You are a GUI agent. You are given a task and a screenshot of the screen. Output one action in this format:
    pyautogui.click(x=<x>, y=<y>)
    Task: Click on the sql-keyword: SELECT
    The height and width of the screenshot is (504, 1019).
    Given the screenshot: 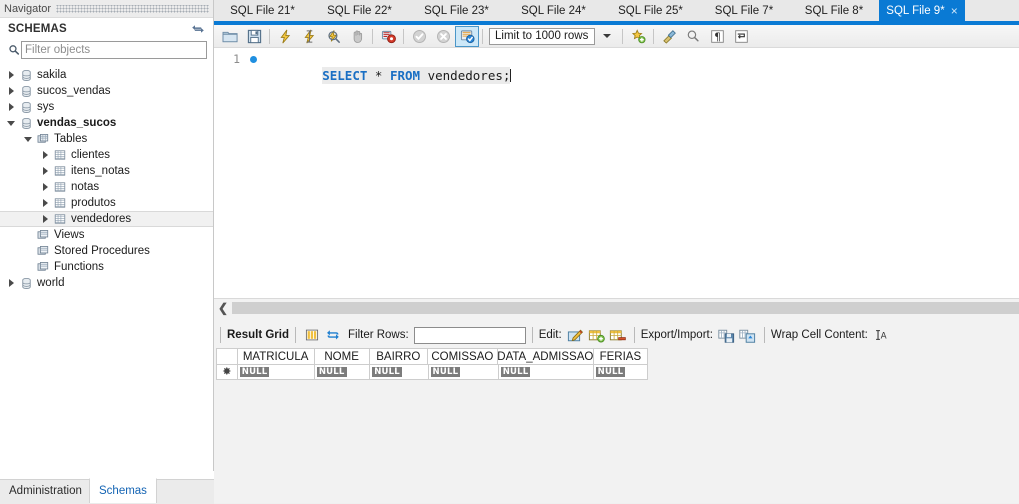 What is the action you would take?
    pyautogui.click(x=345, y=75)
    